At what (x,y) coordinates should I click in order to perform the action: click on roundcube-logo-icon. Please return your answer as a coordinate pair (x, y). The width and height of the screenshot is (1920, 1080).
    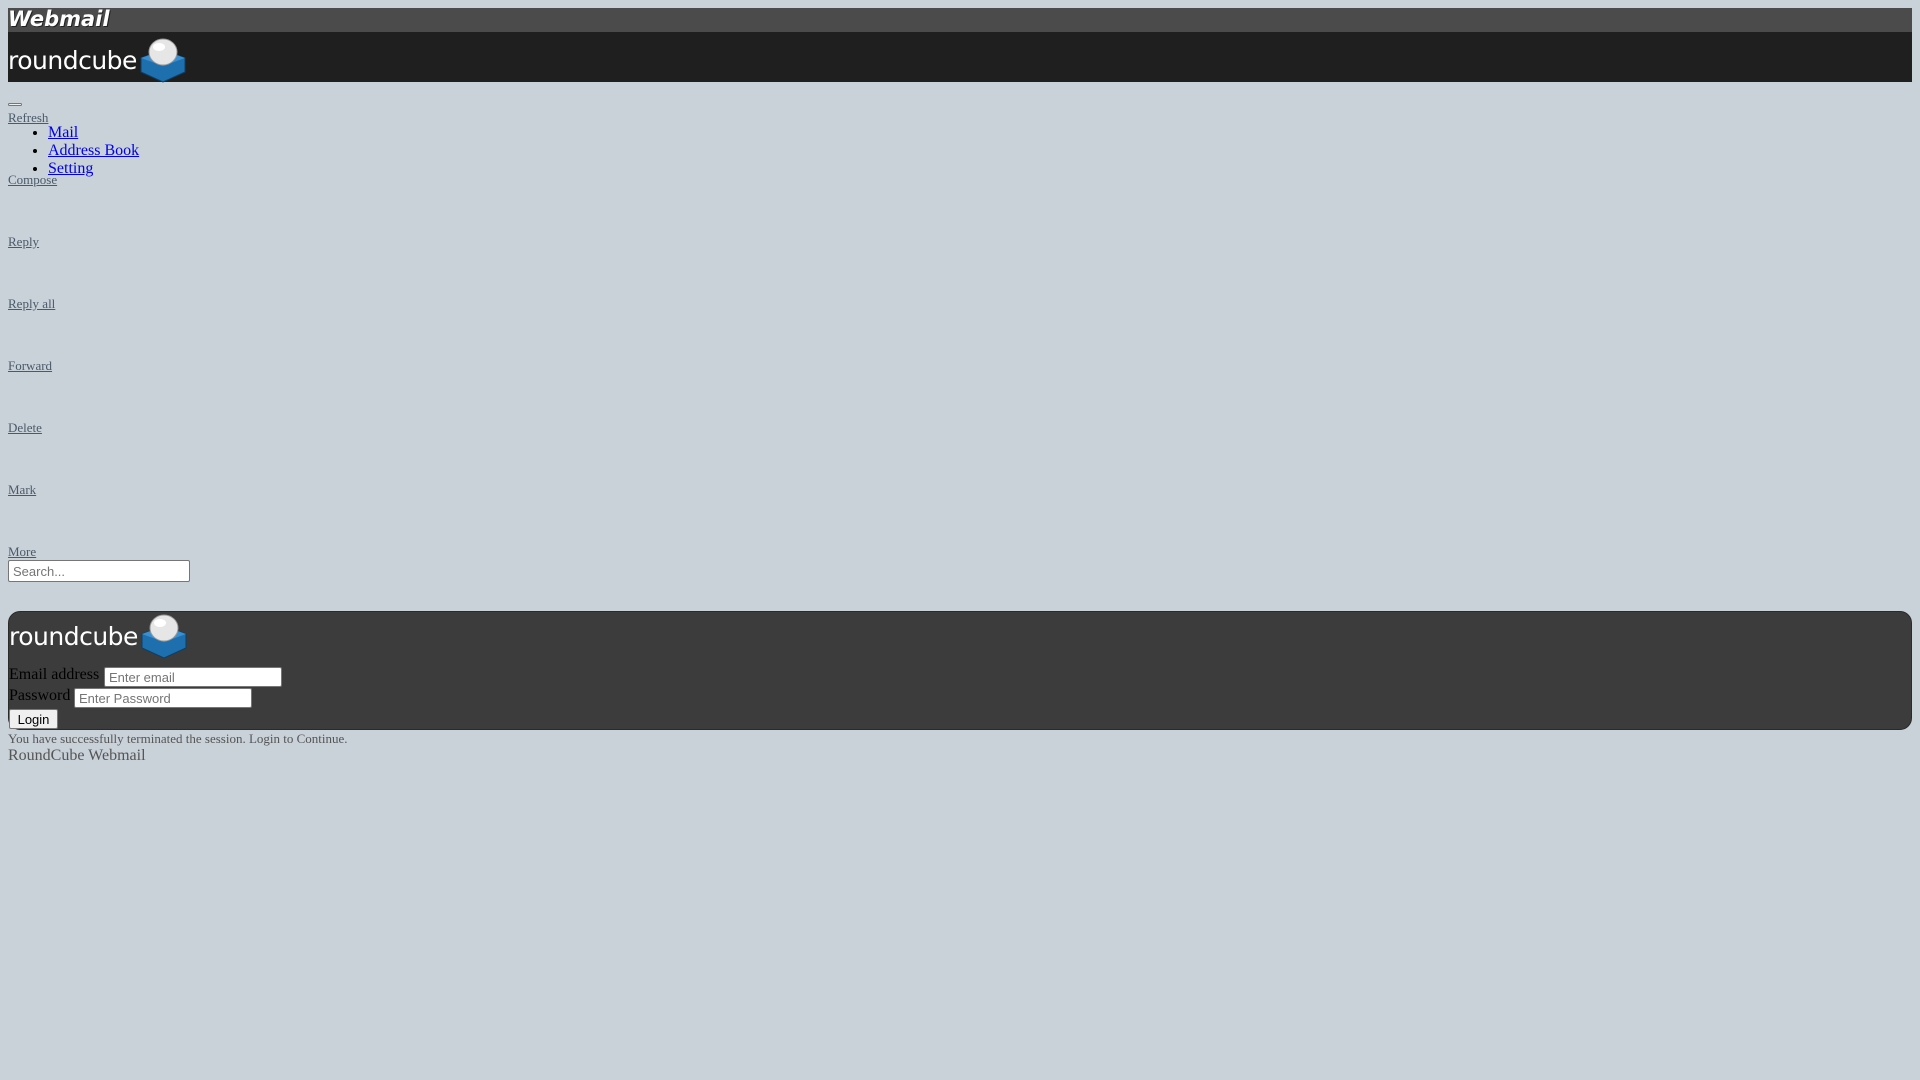
    Looking at the image, I should click on (163, 60).